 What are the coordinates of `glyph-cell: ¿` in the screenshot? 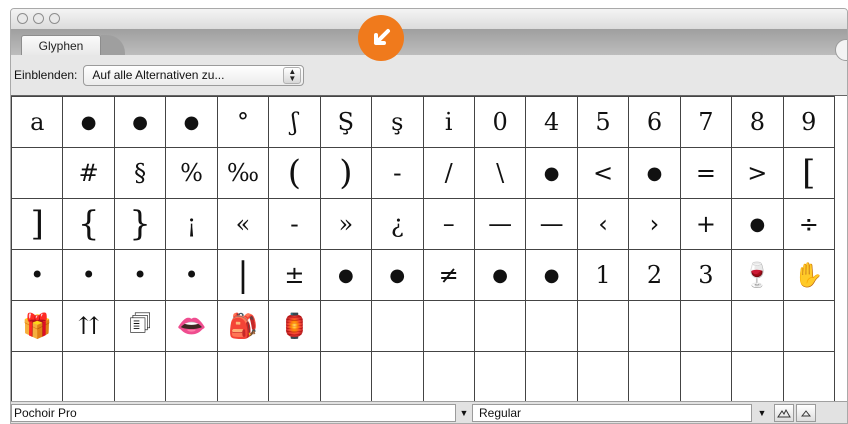 It's located at (397, 224).